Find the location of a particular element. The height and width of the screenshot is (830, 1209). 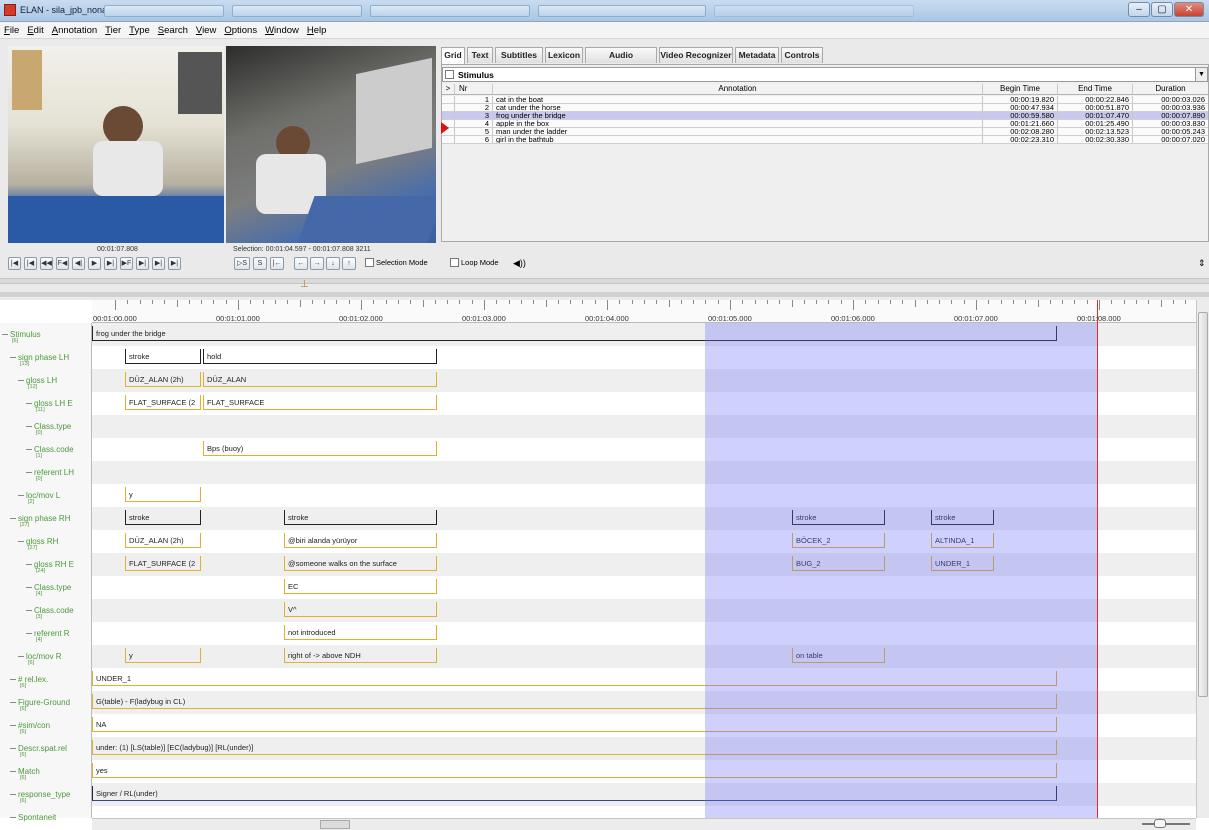

tab-video-recognizer: Video Recognizer is located at coordinates (696, 55).